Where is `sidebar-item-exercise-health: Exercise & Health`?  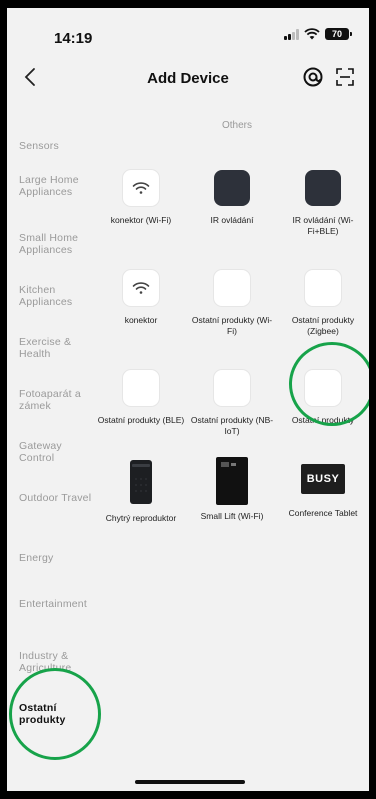 sidebar-item-exercise-health: Exercise & Health is located at coordinates (56, 348).